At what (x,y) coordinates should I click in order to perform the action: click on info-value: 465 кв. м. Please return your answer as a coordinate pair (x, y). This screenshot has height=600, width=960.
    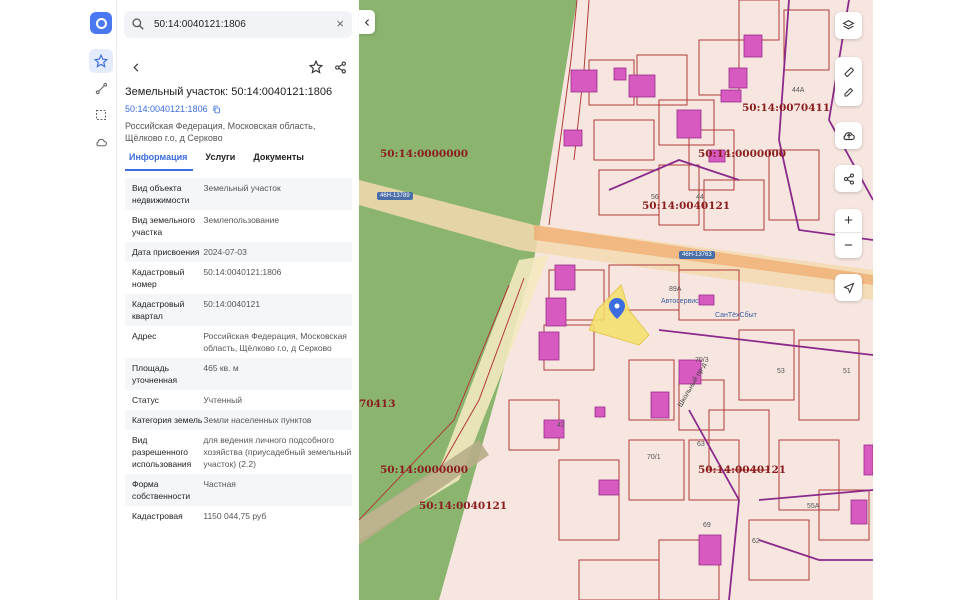
    Looking at the image, I should click on (221, 368).